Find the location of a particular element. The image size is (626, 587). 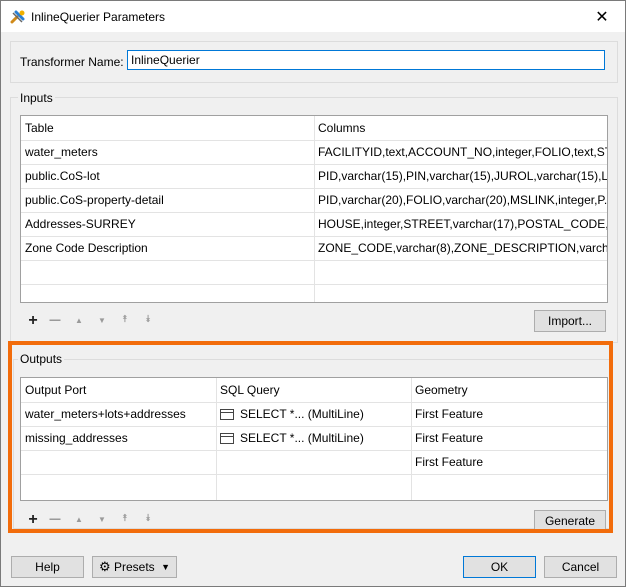

close-button: ✕ is located at coordinates (602, 16).